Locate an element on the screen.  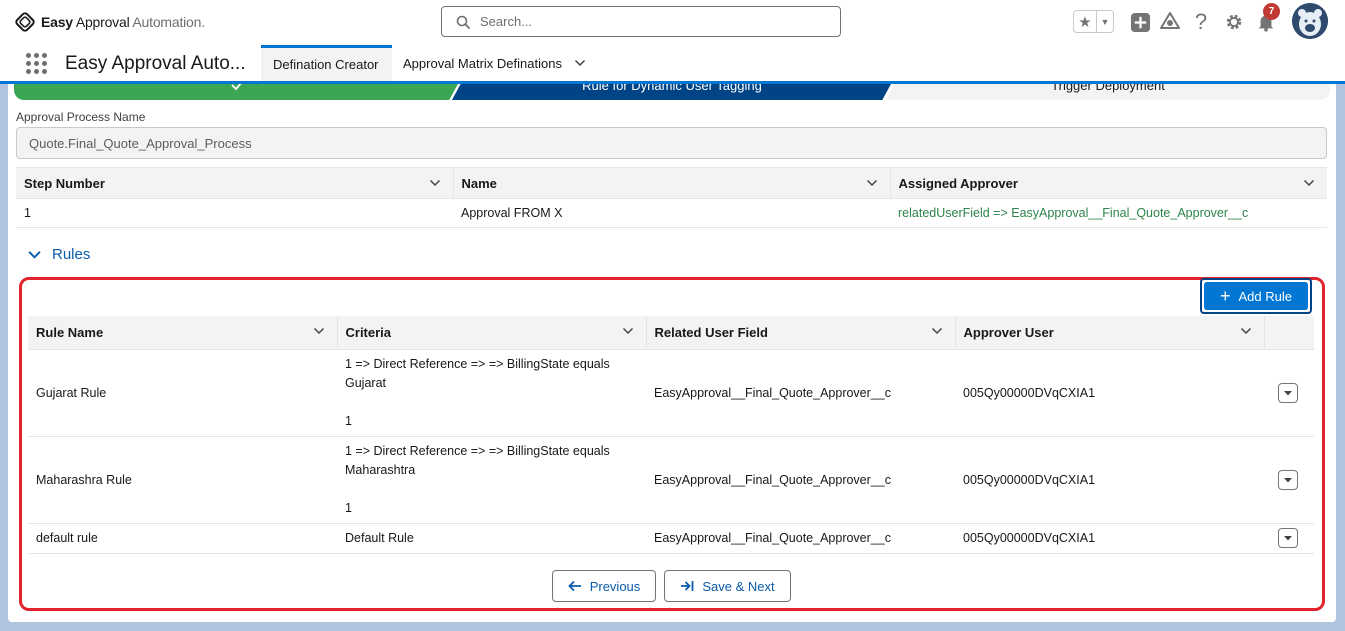
favorites-chevron-down-icon: ▼ is located at coordinates (1105, 21).